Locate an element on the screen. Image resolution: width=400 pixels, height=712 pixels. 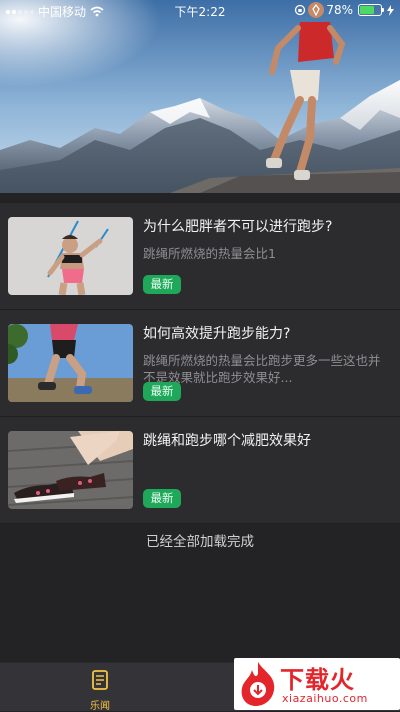
tab-news: 乐闻 is located at coordinates (100, 690).